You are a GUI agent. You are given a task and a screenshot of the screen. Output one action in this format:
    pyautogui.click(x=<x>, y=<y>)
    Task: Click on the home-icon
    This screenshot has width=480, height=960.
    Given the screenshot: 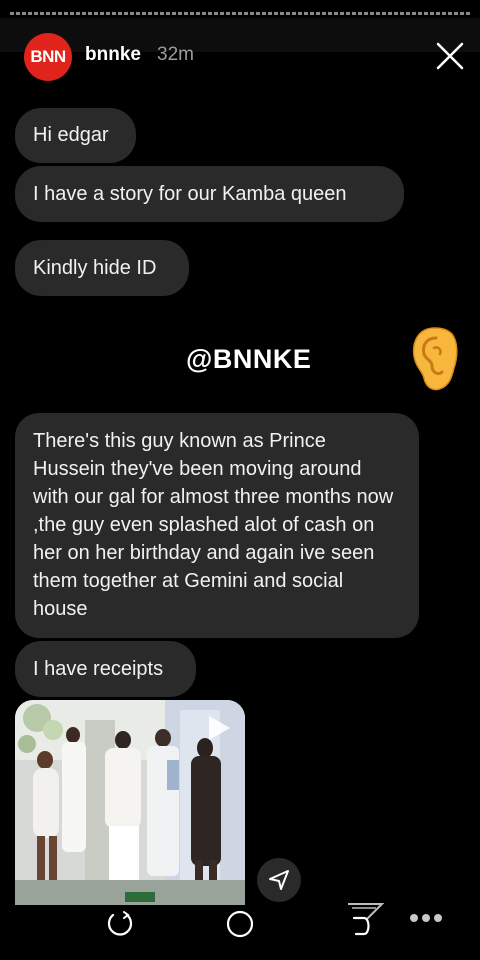 What is the action you would take?
    pyautogui.click(x=240, y=924)
    